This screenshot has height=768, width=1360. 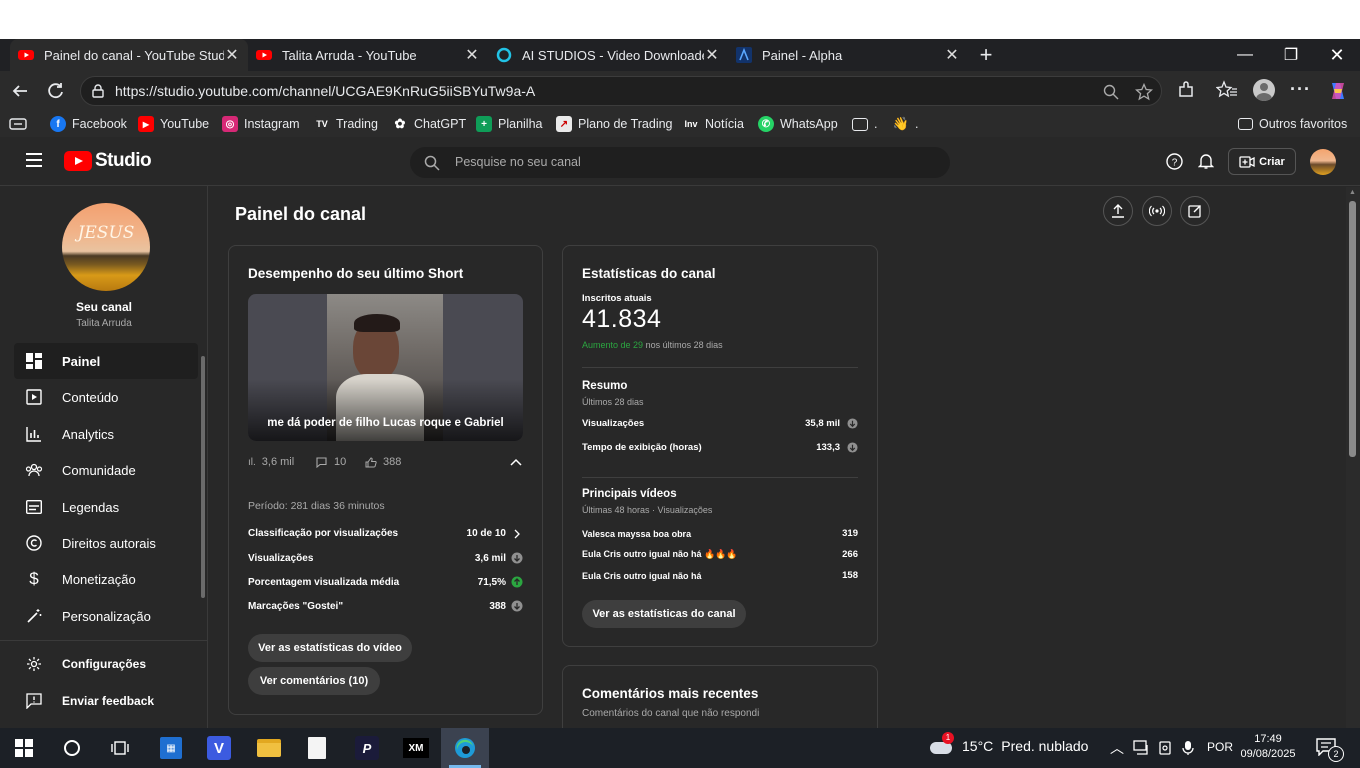 I want to click on top-video-row: Eula Cris outro igual não há 🔥🔥🔥 266, so click(x=720, y=554).